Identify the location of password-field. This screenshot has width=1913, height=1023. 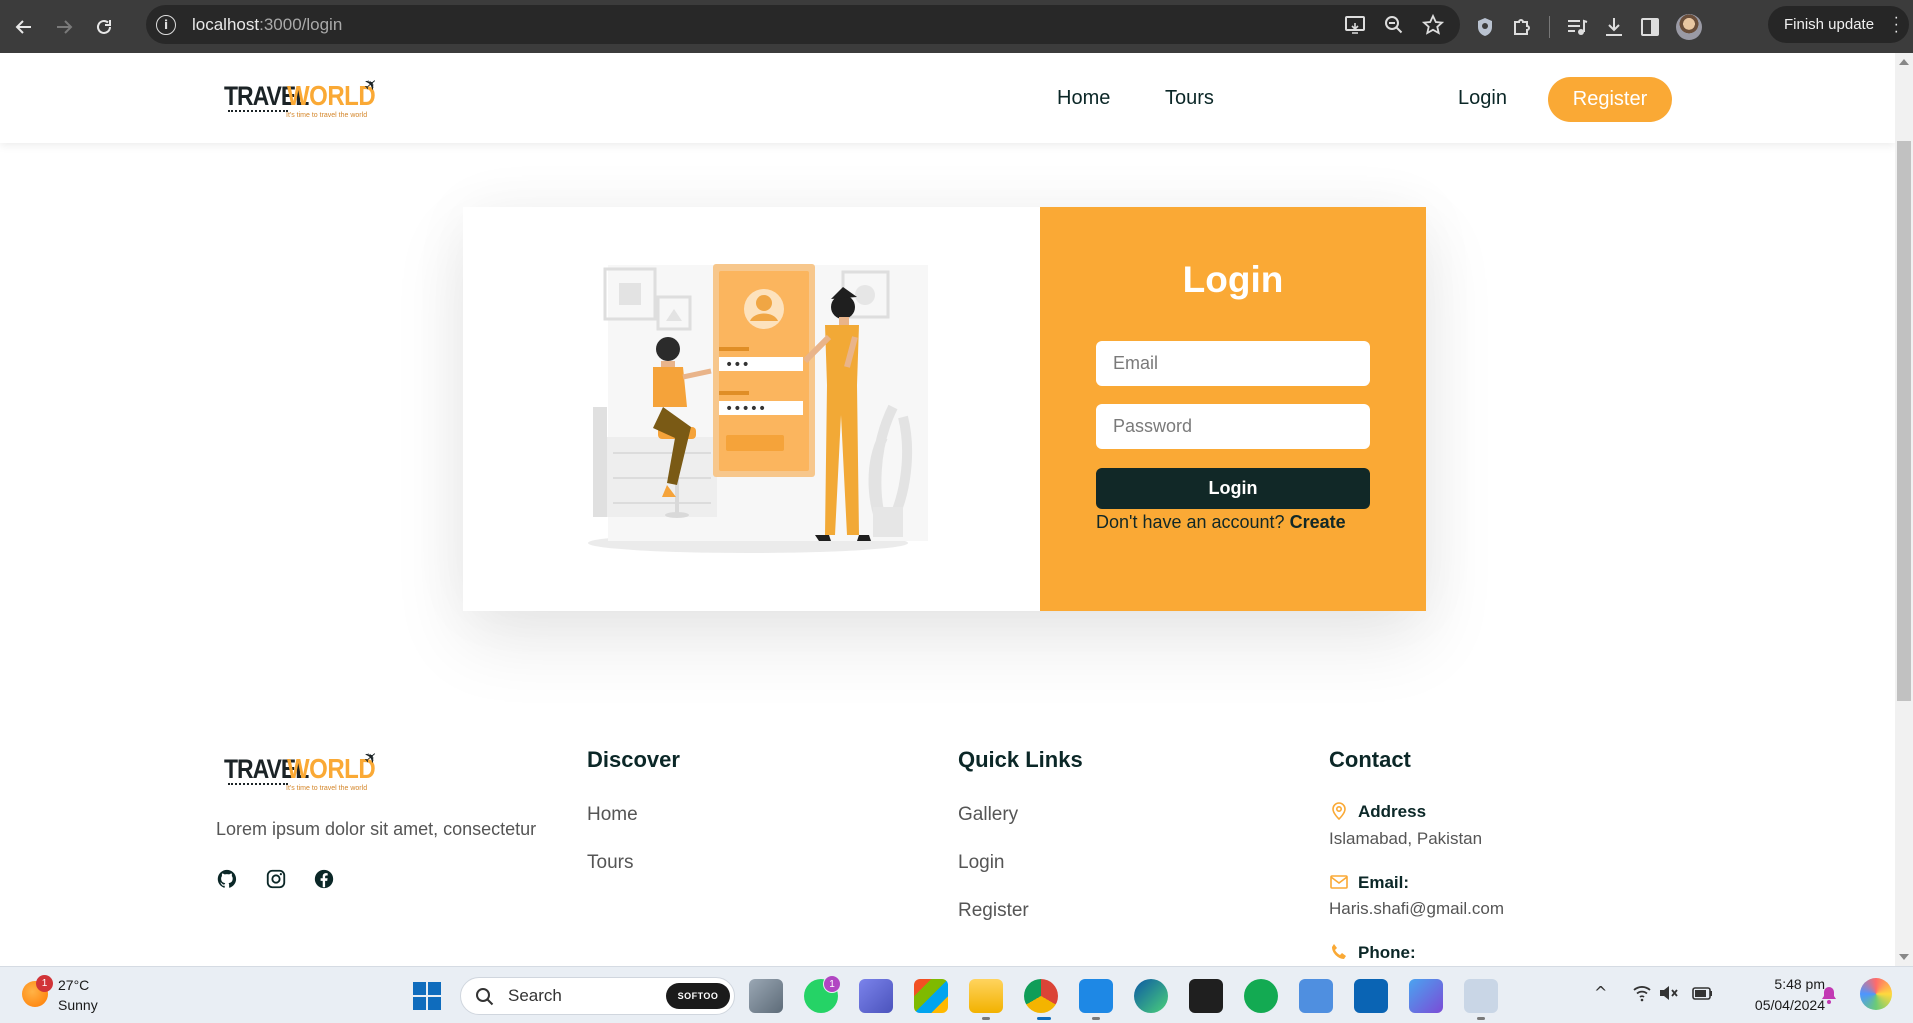
(1233, 426).